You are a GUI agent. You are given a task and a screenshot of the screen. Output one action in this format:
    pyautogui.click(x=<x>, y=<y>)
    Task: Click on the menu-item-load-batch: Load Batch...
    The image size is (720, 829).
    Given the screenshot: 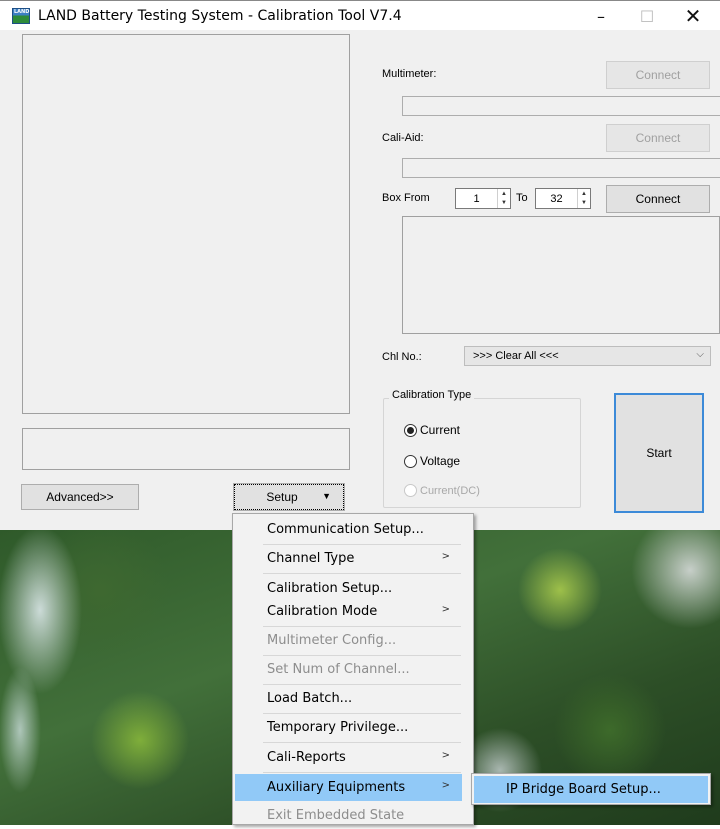 What is the action you would take?
    pyautogui.click(x=348, y=698)
    